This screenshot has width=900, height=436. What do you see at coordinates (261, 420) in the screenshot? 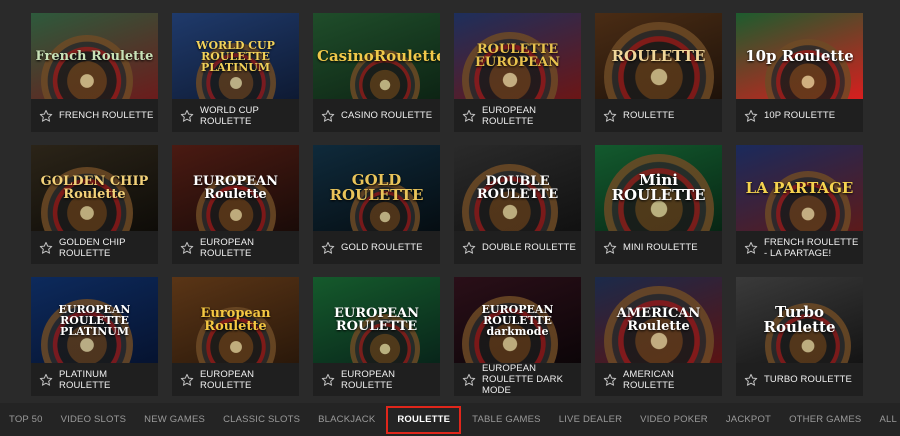
I see `nav-tab-classic-slots: CLASSIC SLOTS` at bounding box center [261, 420].